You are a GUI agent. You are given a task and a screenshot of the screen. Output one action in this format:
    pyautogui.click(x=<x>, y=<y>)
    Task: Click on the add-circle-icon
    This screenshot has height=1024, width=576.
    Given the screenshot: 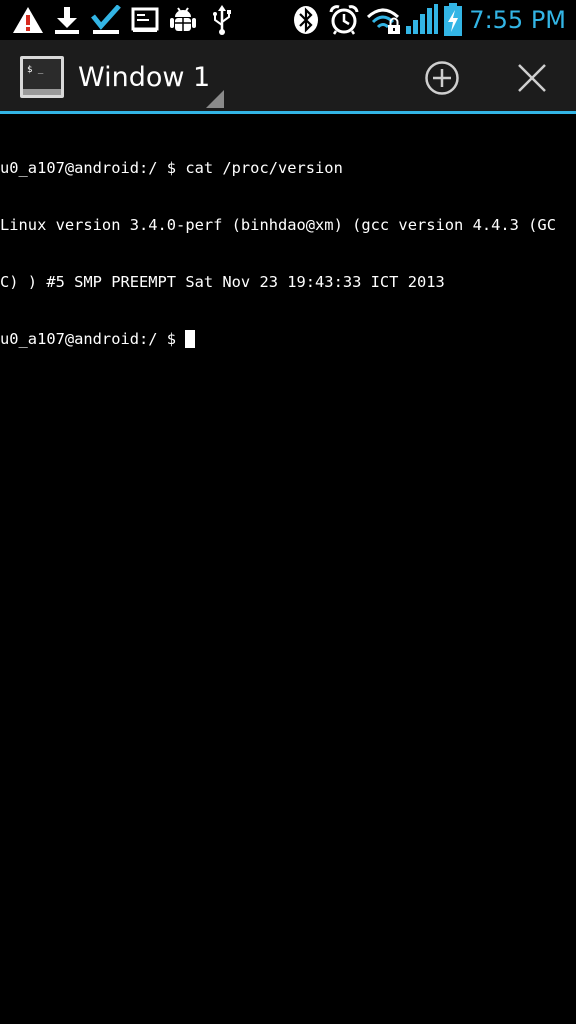 What is the action you would take?
    pyautogui.click(x=442, y=78)
    